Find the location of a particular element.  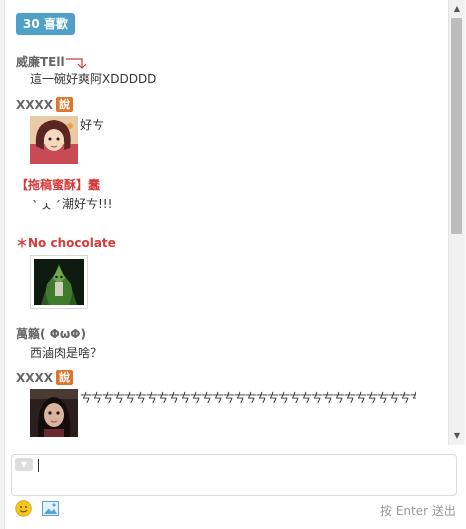

message-text: 西滷肉是啥？ is located at coordinates (66, 353).